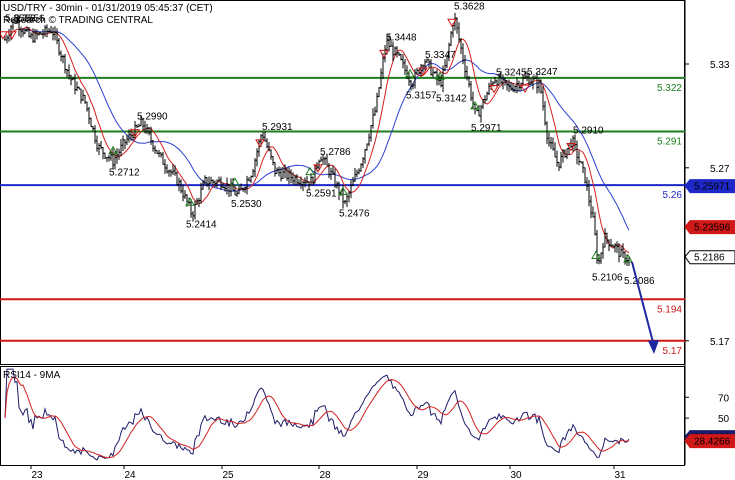  I want to click on price-y-tick-label: 5.33, so click(720, 65).